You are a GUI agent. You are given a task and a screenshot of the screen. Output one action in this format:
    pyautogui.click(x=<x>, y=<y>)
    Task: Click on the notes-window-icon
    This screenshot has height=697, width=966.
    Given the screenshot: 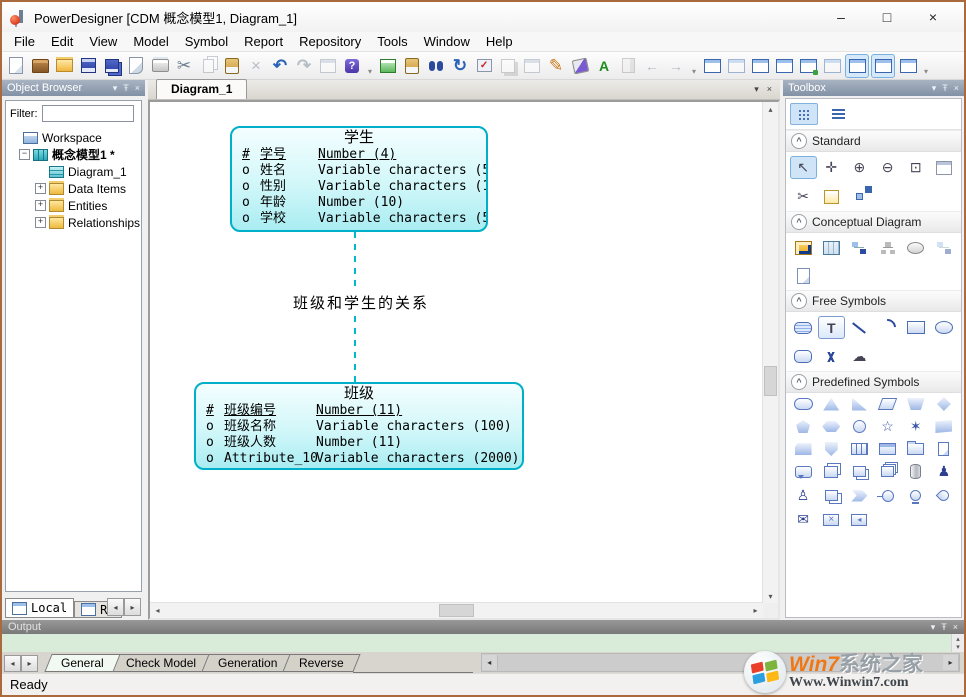 What is the action you would take?
    pyautogui.click(x=883, y=65)
    